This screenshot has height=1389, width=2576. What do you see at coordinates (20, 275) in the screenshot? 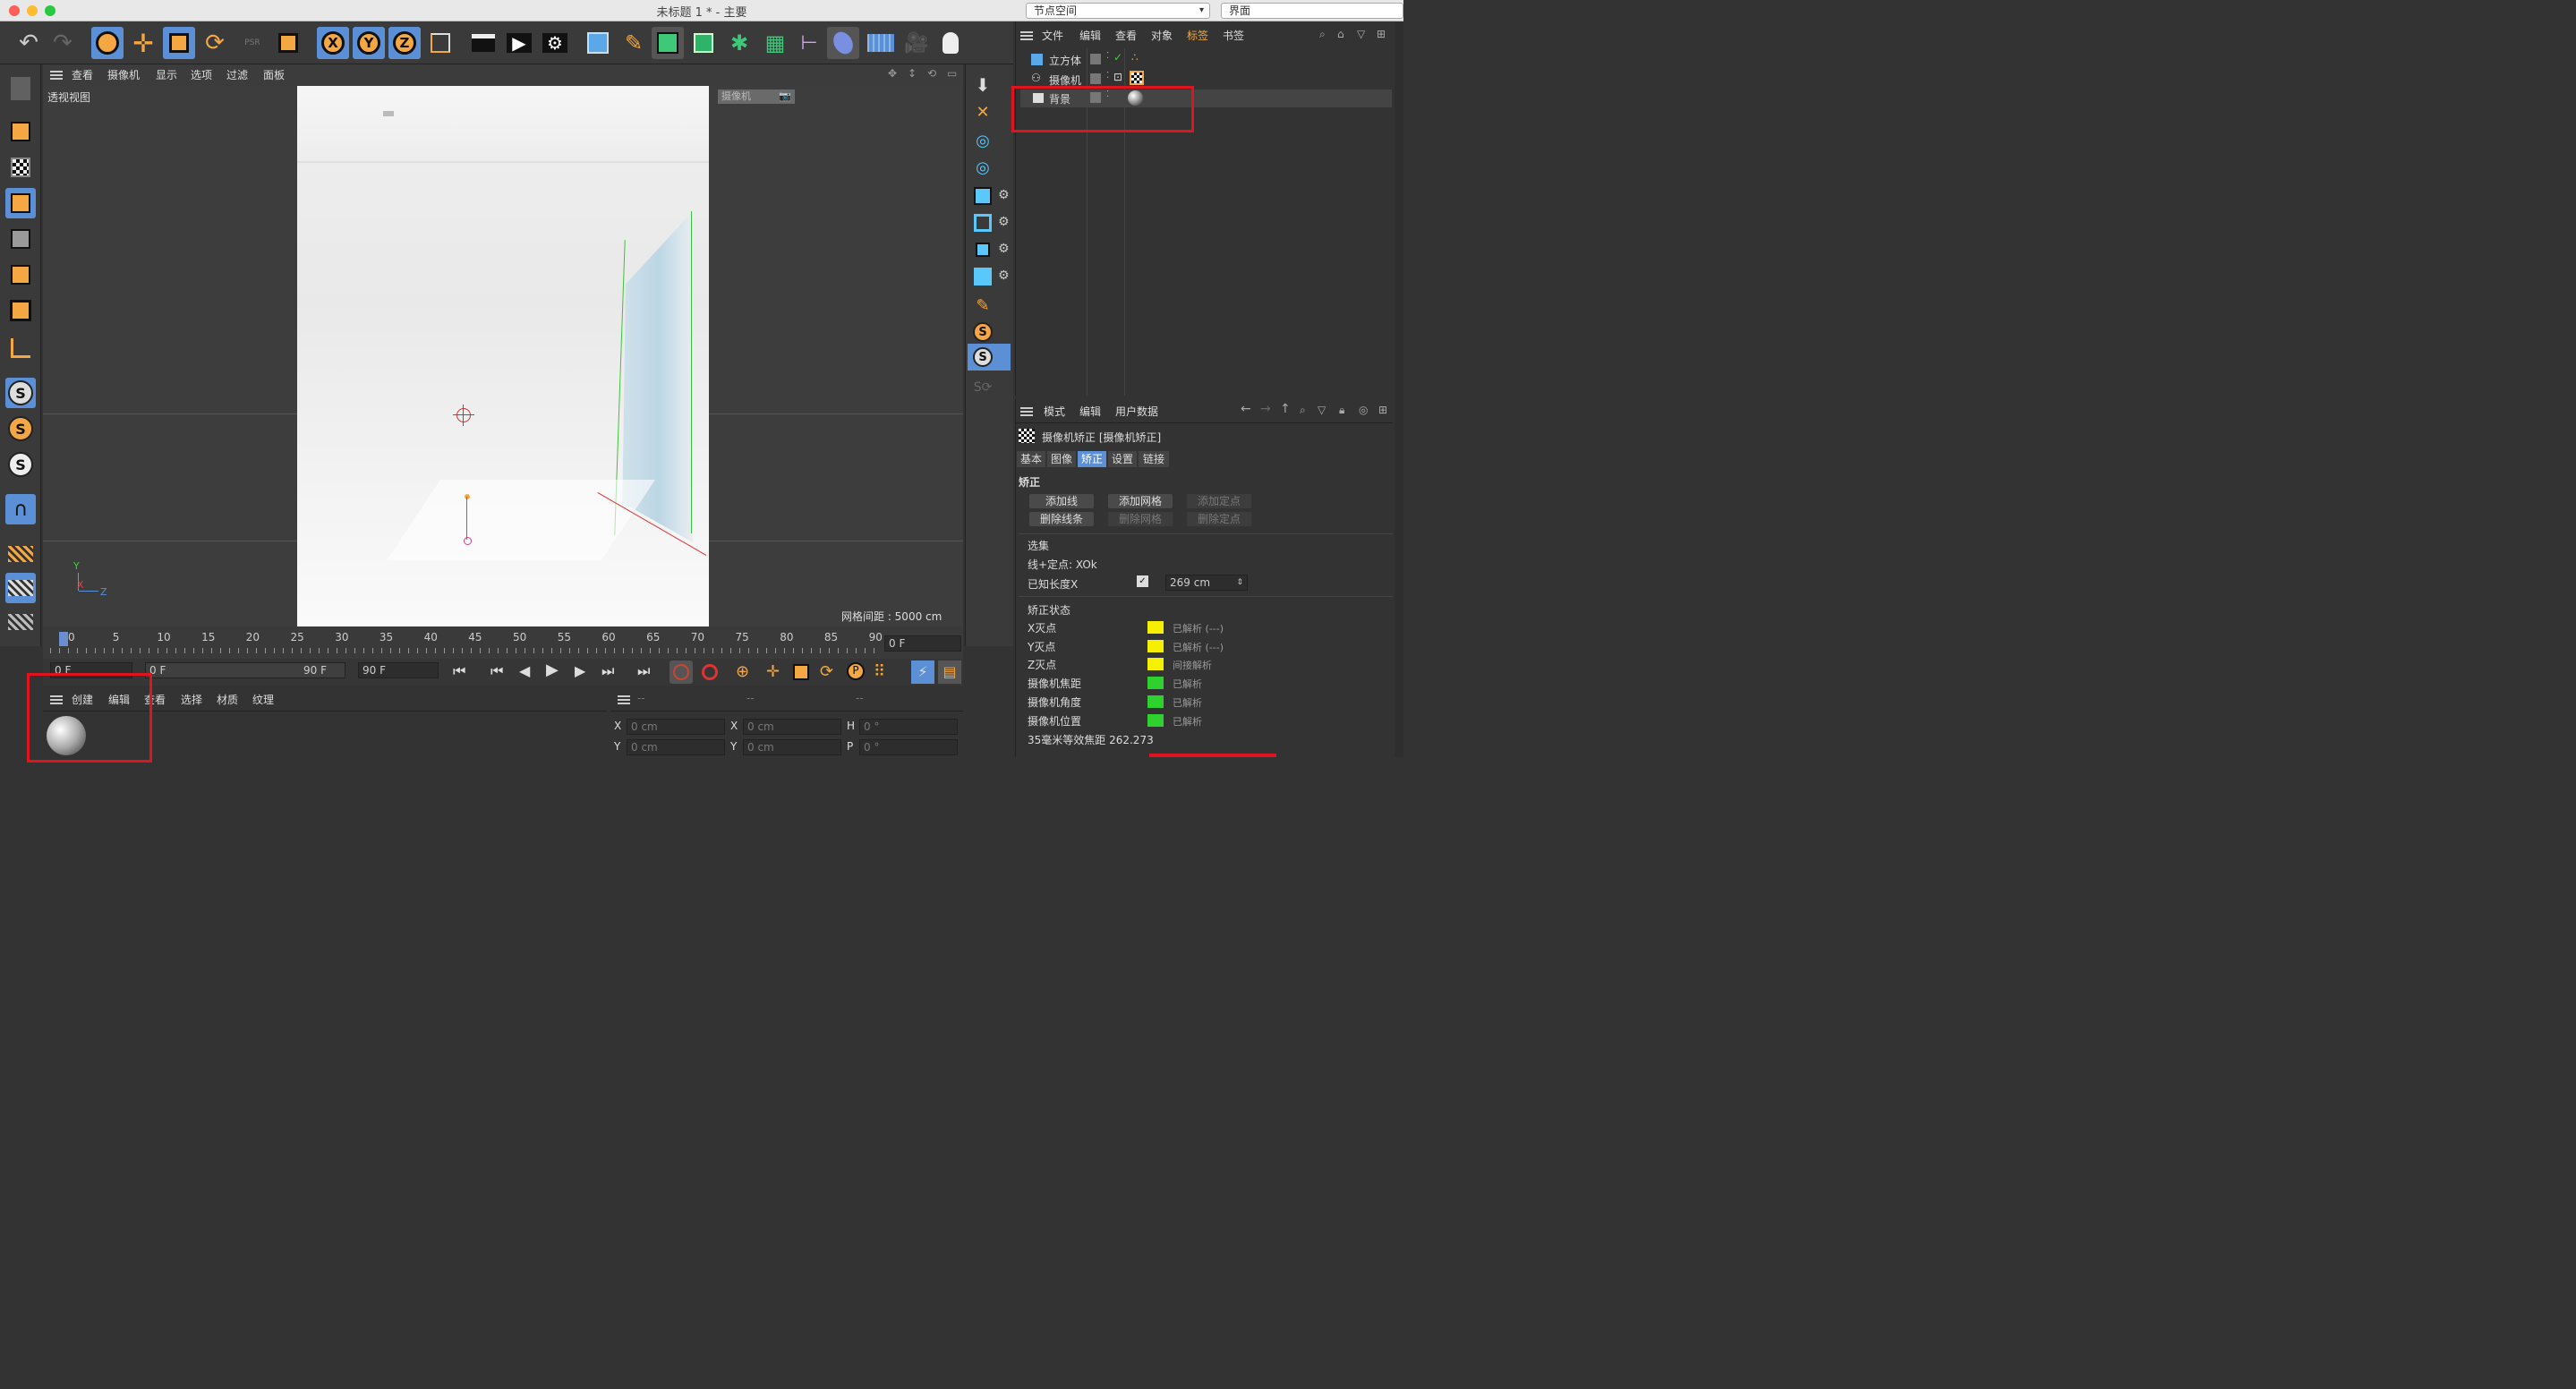
I see `polygons-mode-button` at bounding box center [20, 275].